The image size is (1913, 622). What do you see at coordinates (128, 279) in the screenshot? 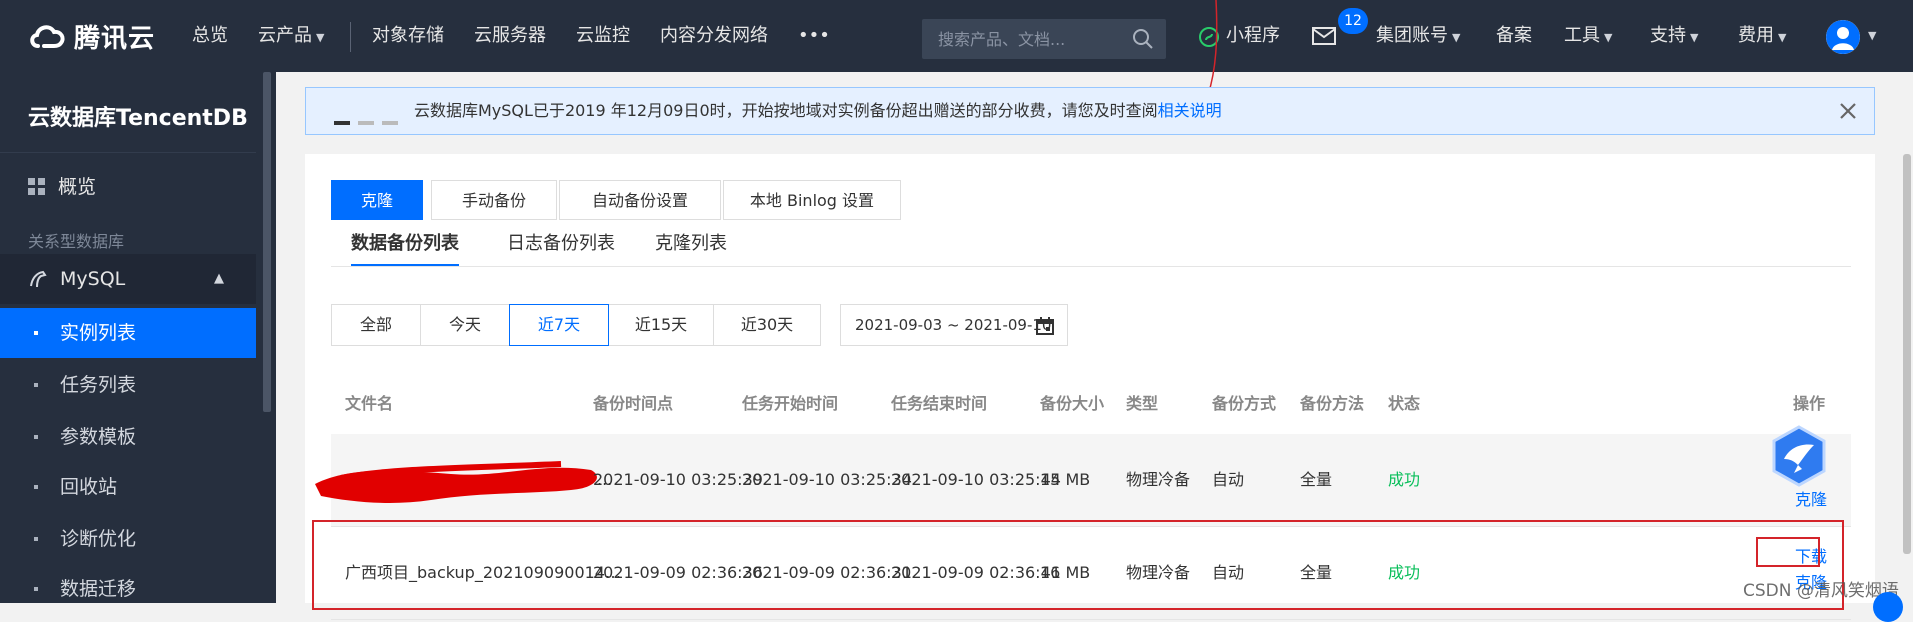
I see `sidebar-group-mysql: MySQL ▲` at bounding box center [128, 279].